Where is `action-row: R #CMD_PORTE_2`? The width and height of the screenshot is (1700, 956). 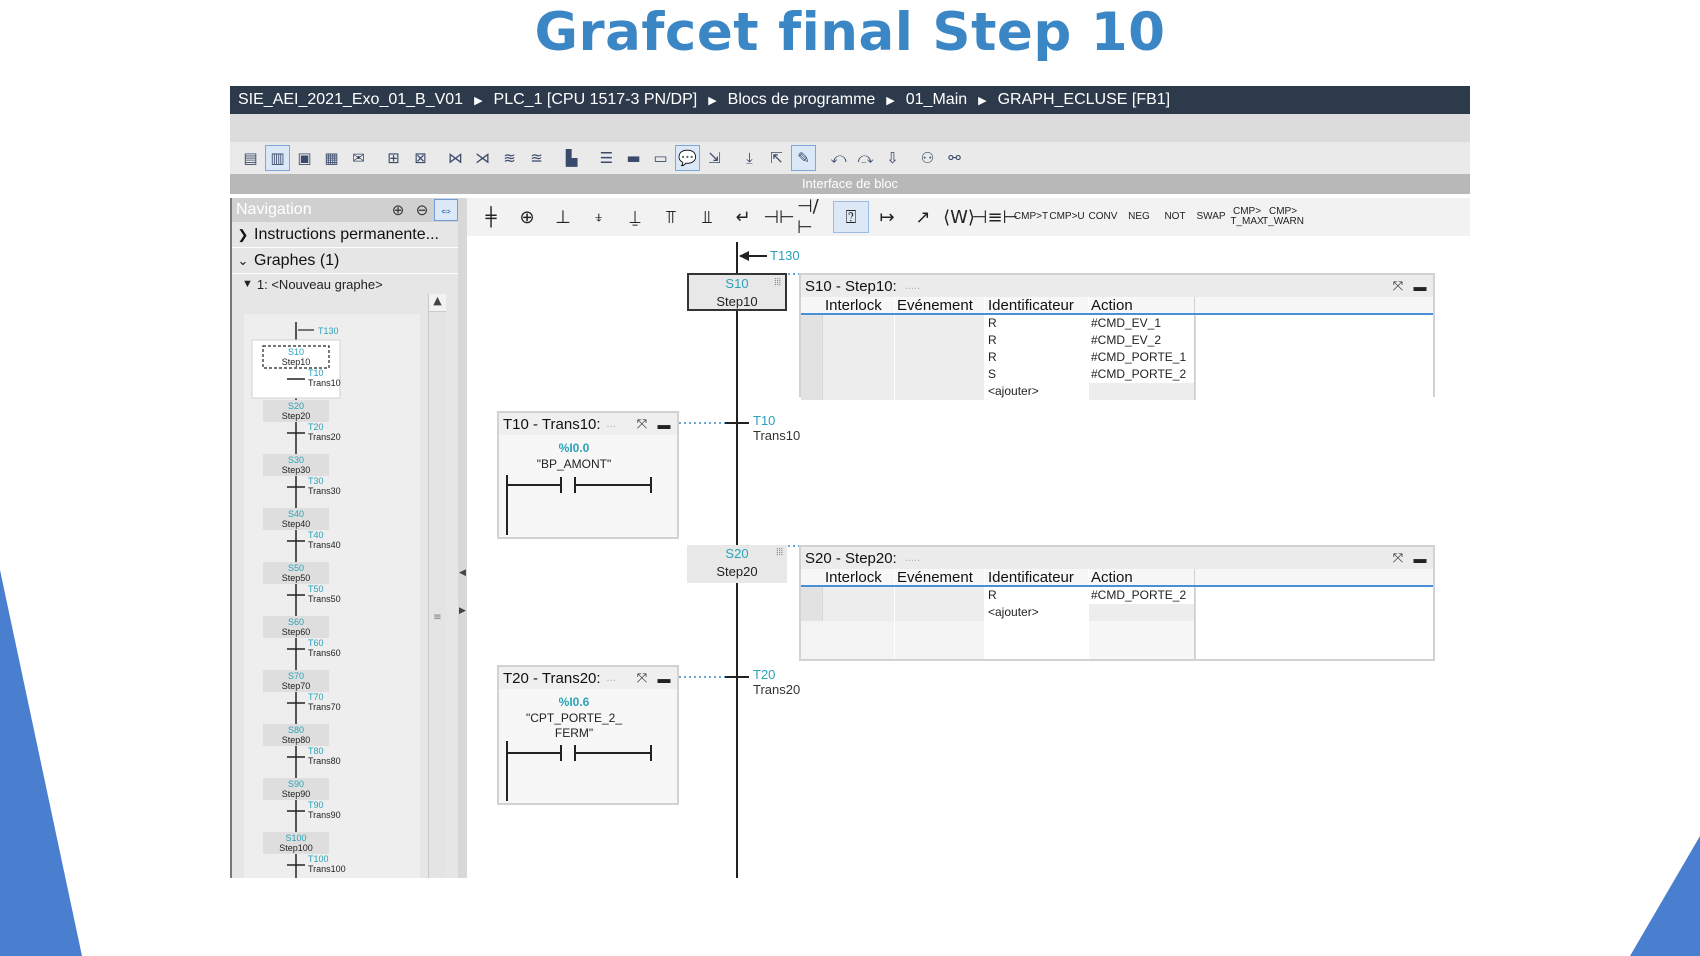
action-row: R #CMD_PORTE_2 is located at coordinates (1117, 595).